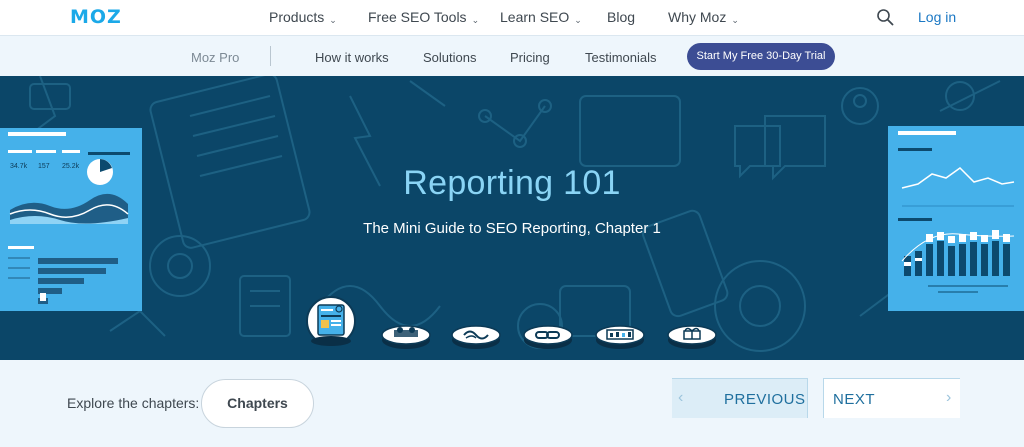 The image size is (1024, 447). Describe the element at coordinates (765, 399) in the screenshot. I see `previous-label: PREVIOUS` at that location.